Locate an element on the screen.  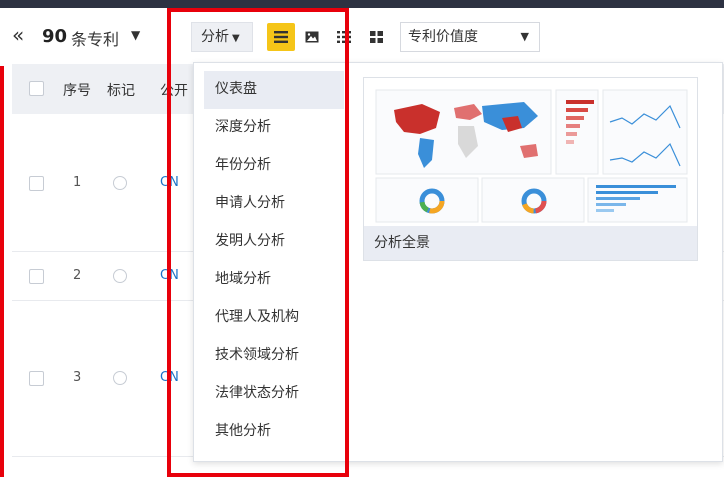
menu-item-other-analysis: 其他分析 is located at coordinates (274, 432).